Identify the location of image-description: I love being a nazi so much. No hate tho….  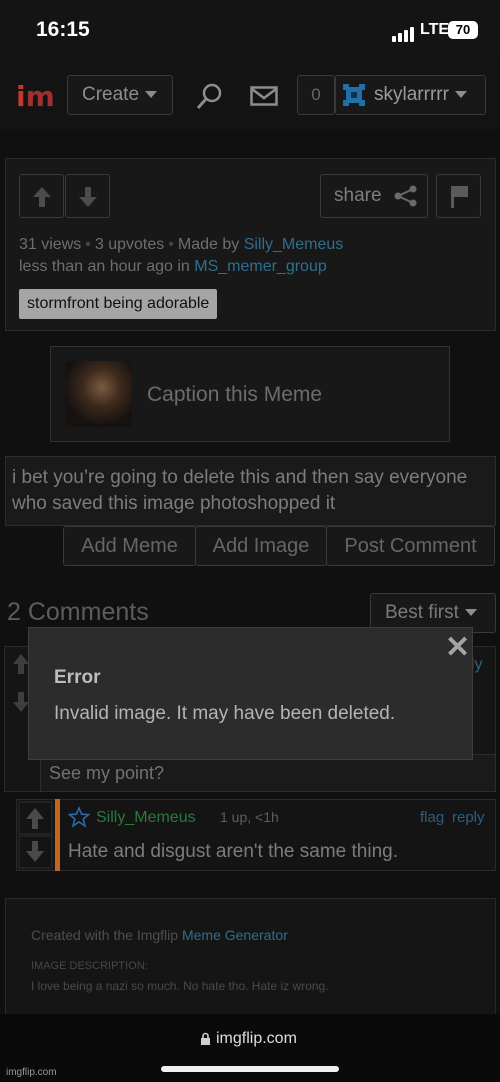
(180, 986).